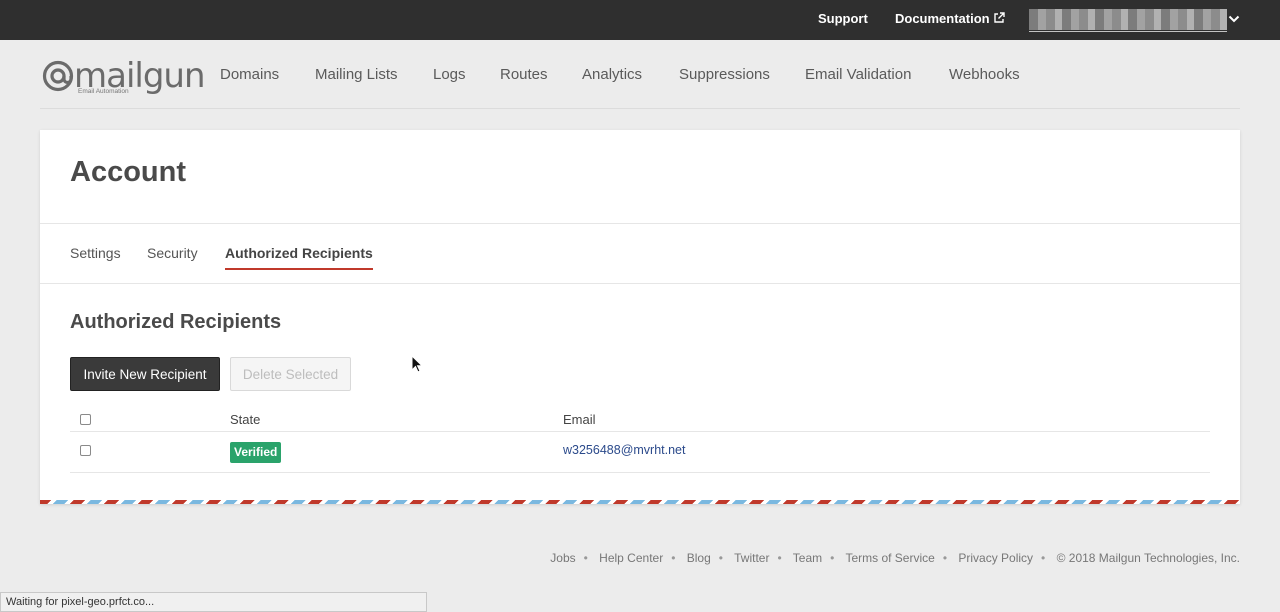 The width and height of the screenshot is (1280, 612). I want to click on nav-suppressions: Suppressions, so click(724, 74).